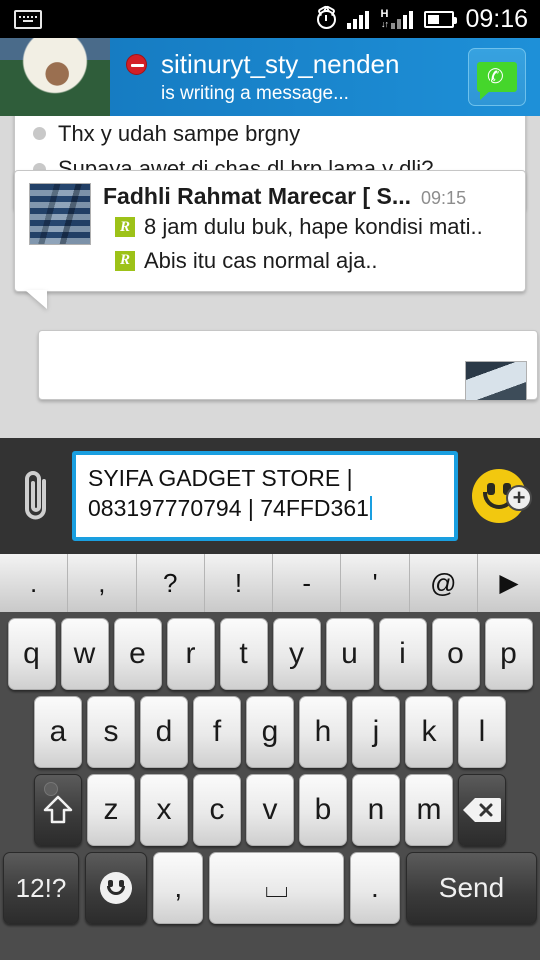 Image resolution: width=540 pixels, height=960 pixels. What do you see at coordinates (397, 19) in the screenshot?
I see `hsdpa-signal-icon: H ↓↑` at bounding box center [397, 19].